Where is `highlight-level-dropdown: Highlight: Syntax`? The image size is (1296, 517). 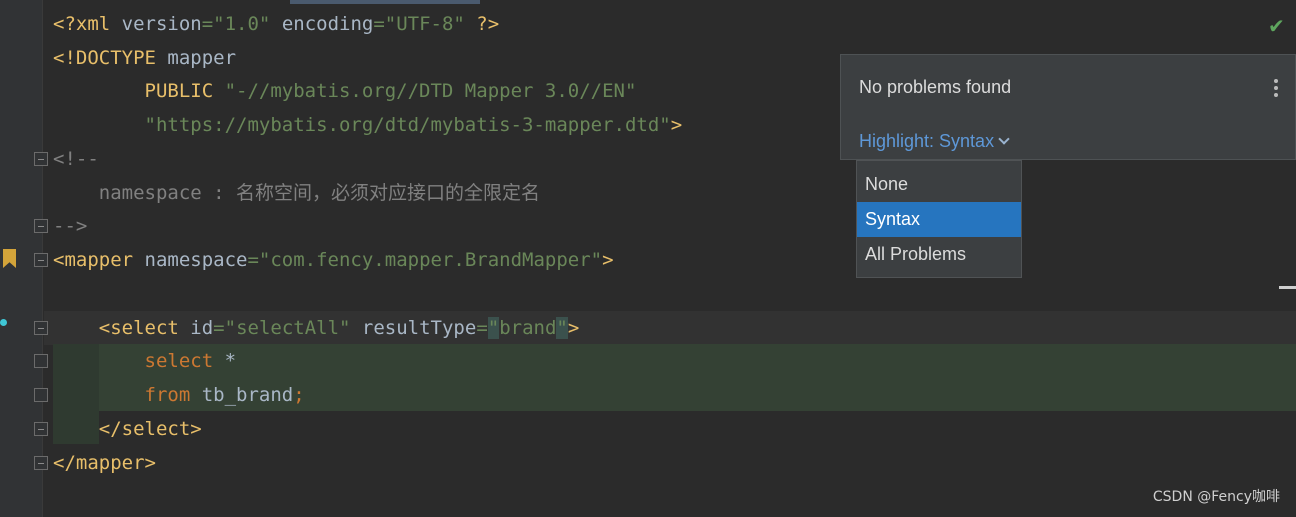
highlight-level-dropdown: Highlight: Syntax is located at coordinates (934, 141).